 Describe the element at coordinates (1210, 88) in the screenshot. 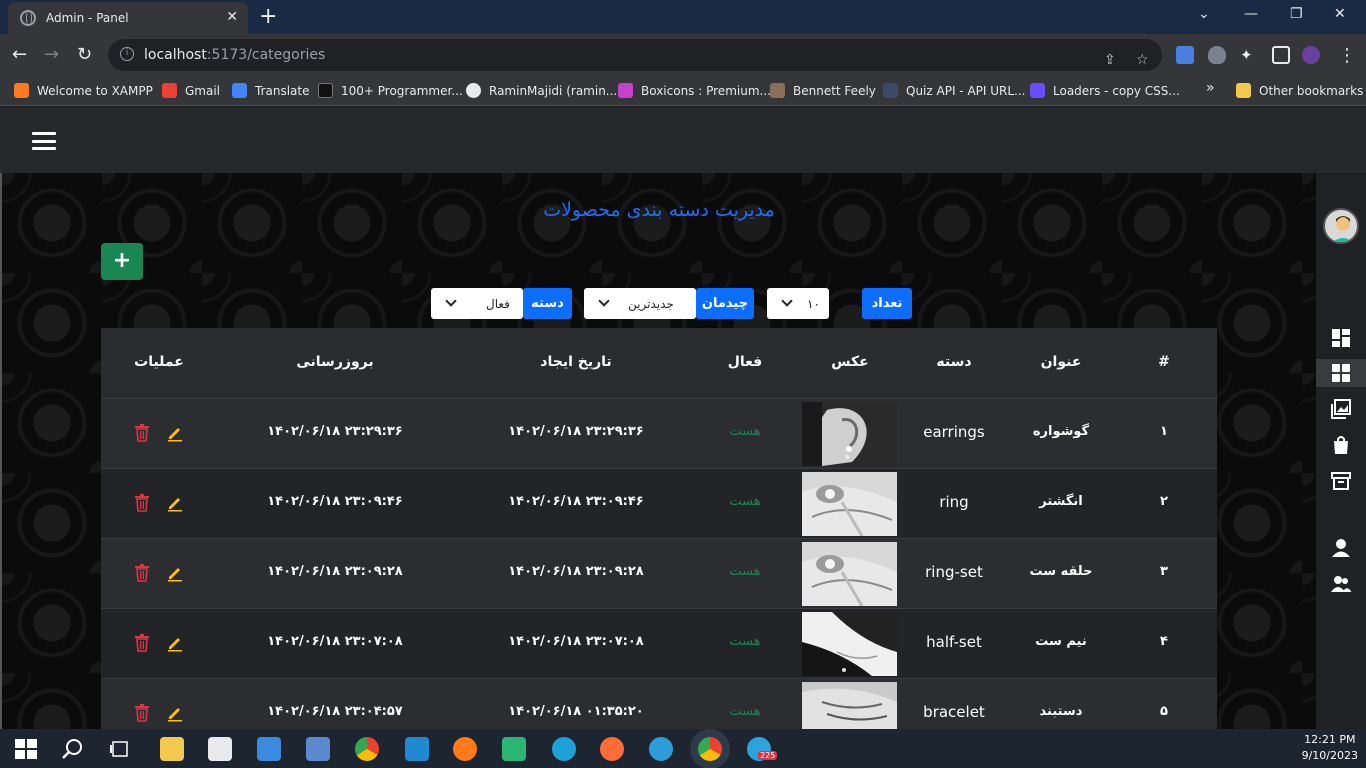

I see `bookmarks-overflow-icon: »` at that location.